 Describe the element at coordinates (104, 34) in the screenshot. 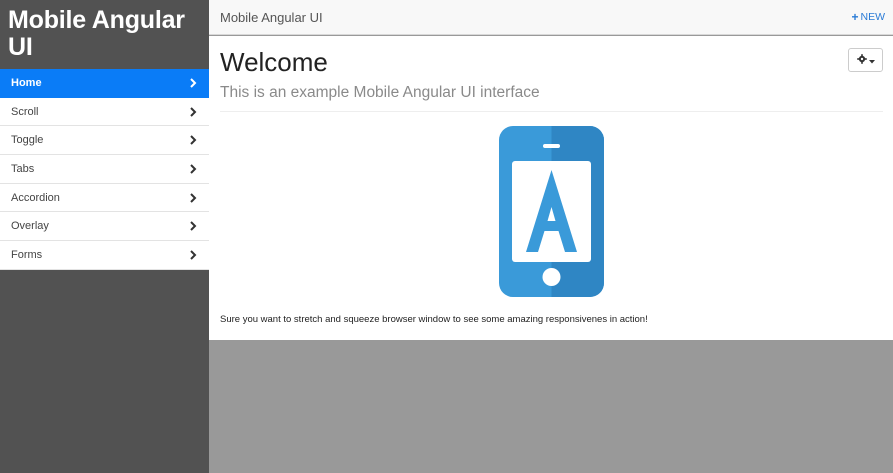

I see `brand-title: Mobile Angular UI` at that location.